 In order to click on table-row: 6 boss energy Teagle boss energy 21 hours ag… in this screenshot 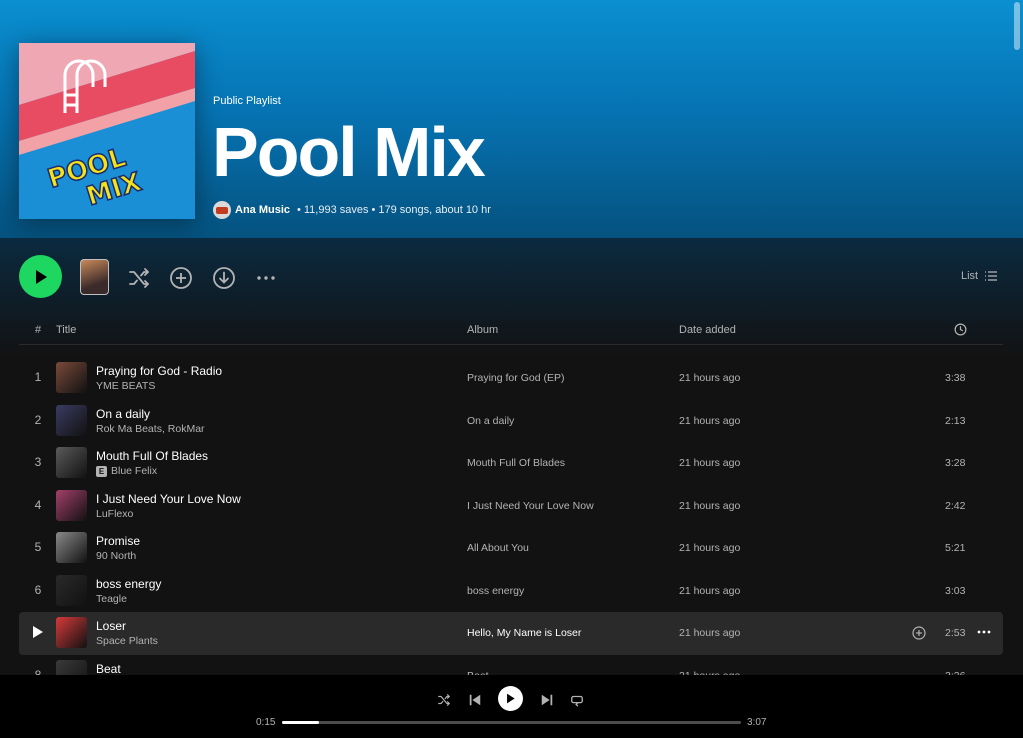, I will do `click(511, 591)`.